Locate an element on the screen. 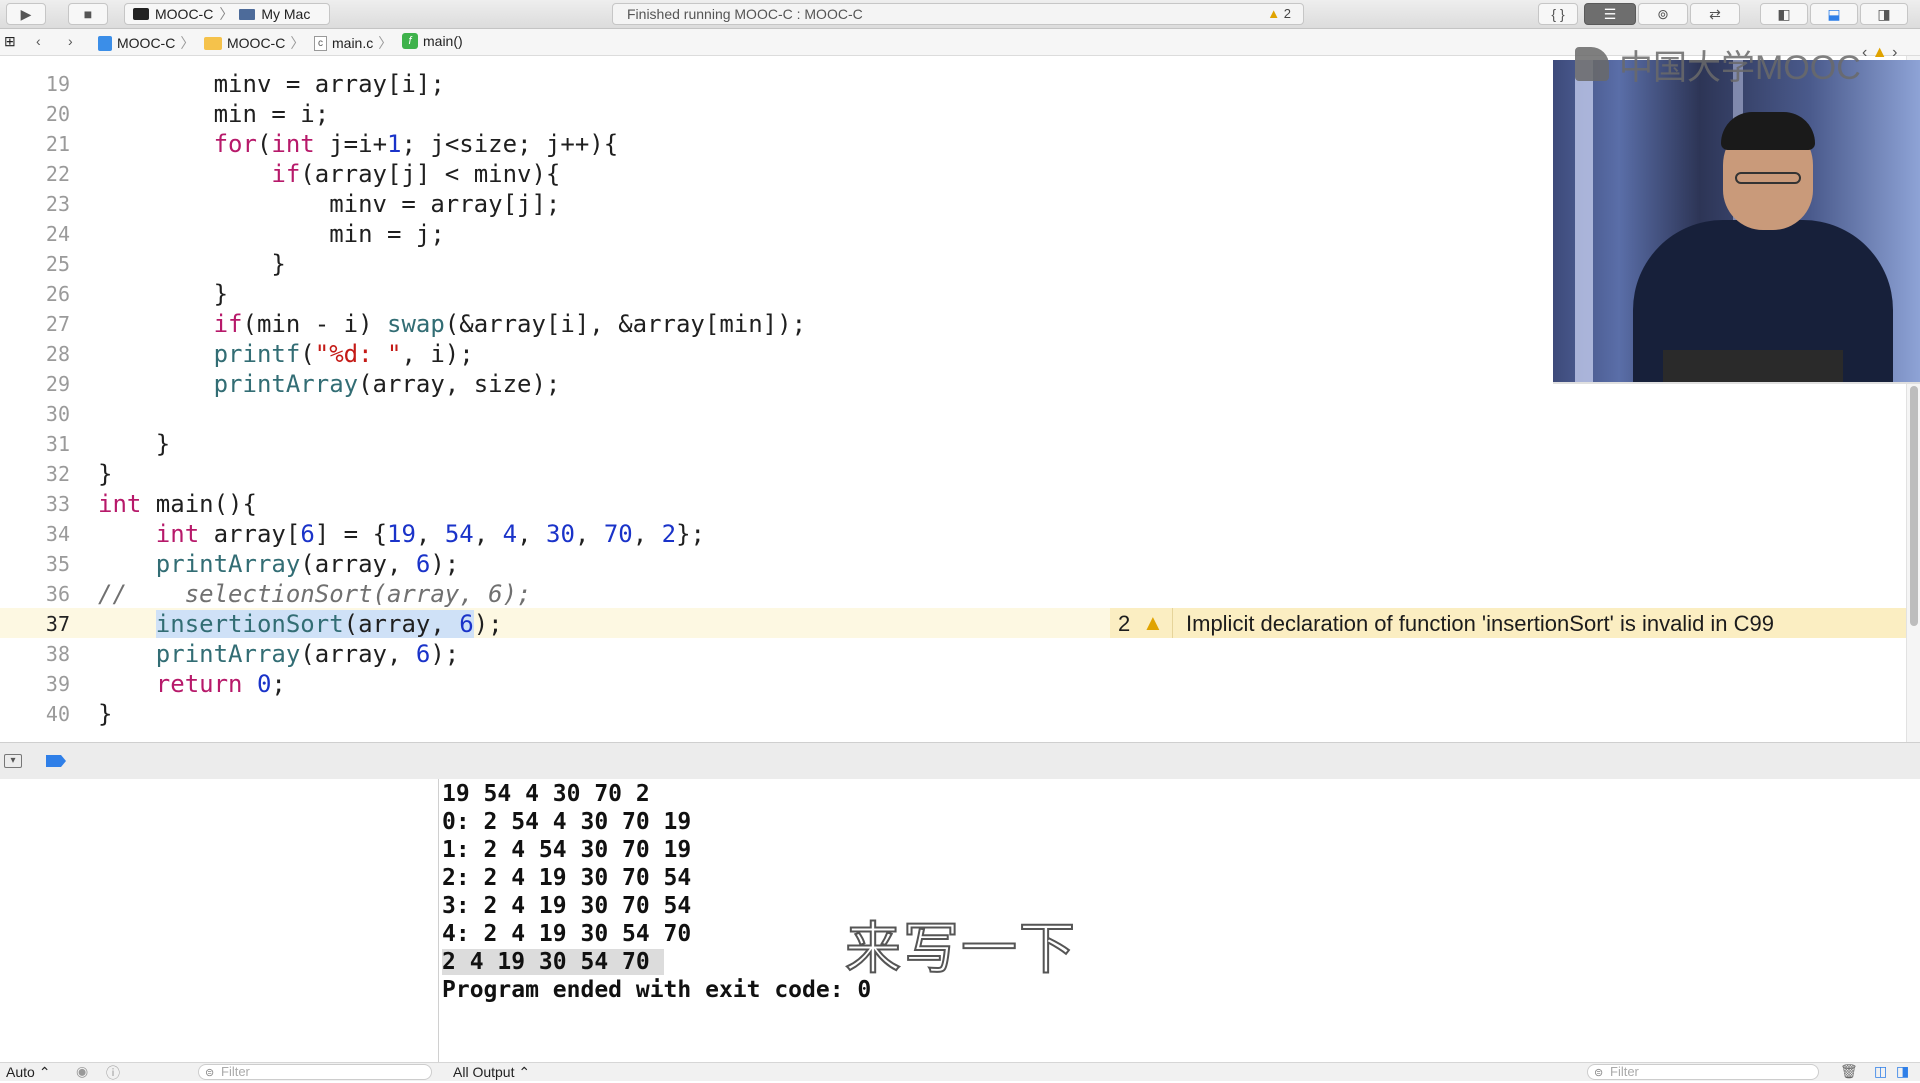 This screenshot has height=1083, width=1920. chevron-right-icon: › is located at coordinates (1894, 52).